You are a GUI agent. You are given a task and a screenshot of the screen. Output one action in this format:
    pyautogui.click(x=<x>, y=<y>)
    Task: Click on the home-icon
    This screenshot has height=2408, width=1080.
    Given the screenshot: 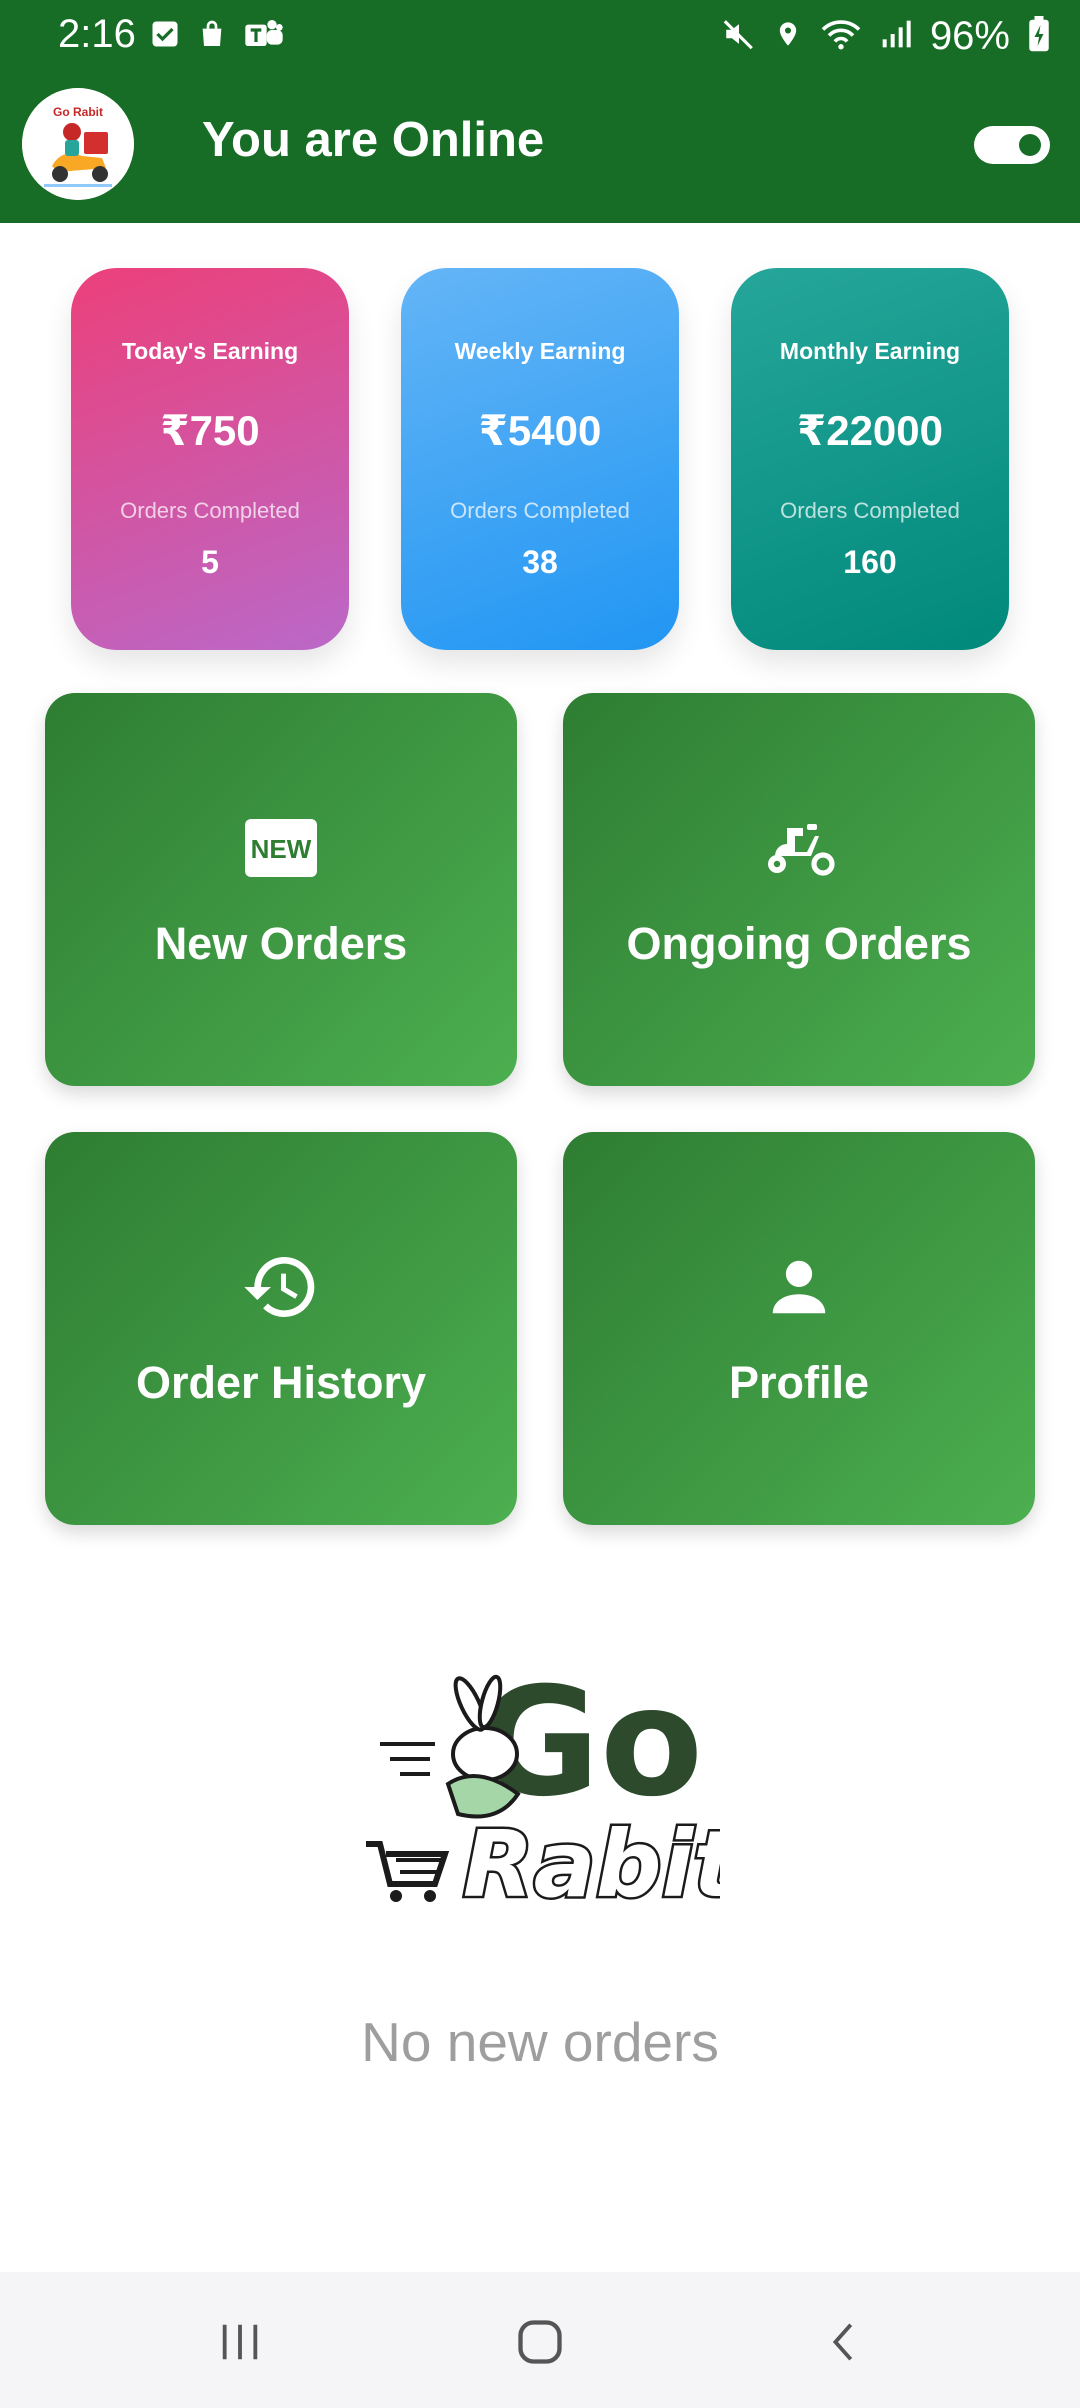 What is the action you would take?
    pyautogui.click(x=540, y=2342)
    